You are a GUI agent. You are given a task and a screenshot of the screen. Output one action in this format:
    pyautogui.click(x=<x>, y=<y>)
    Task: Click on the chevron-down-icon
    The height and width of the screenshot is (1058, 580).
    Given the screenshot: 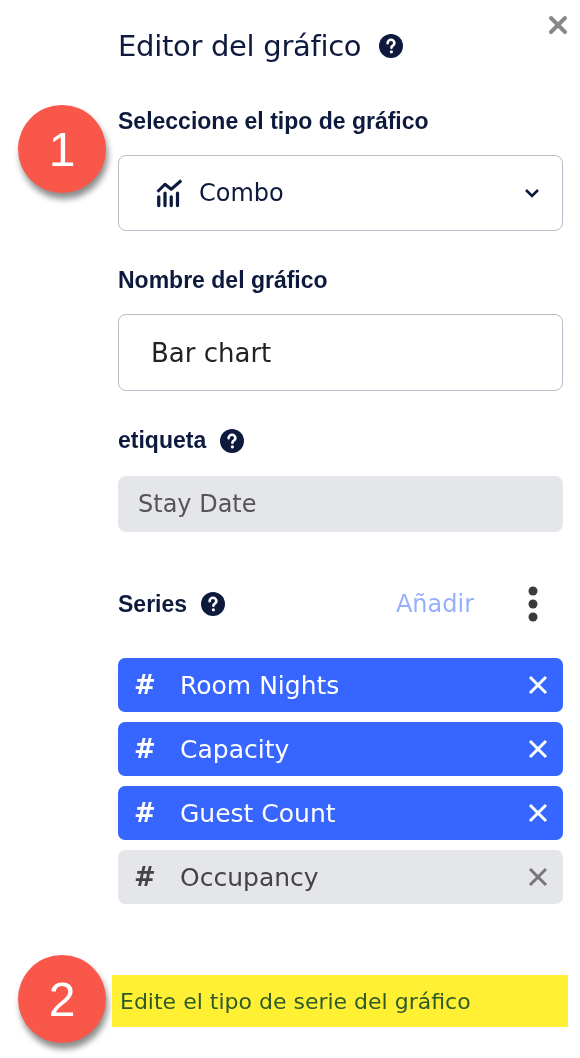 What is the action you would take?
    pyautogui.click(x=532, y=193)
    